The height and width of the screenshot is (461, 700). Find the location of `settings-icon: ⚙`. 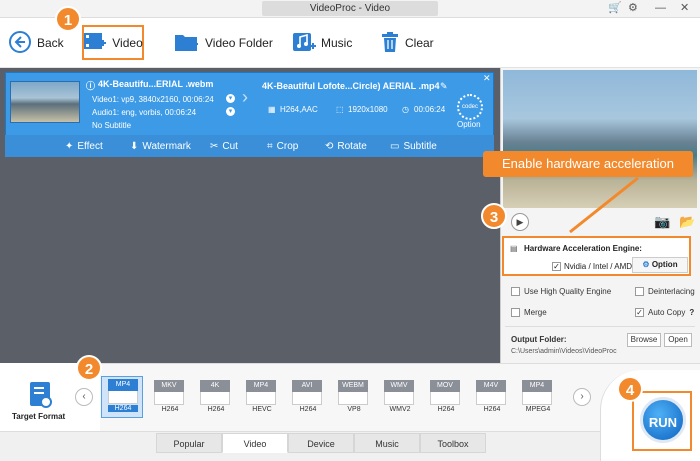

settings-icon: ⚙ is located at coordinates (633, 8).